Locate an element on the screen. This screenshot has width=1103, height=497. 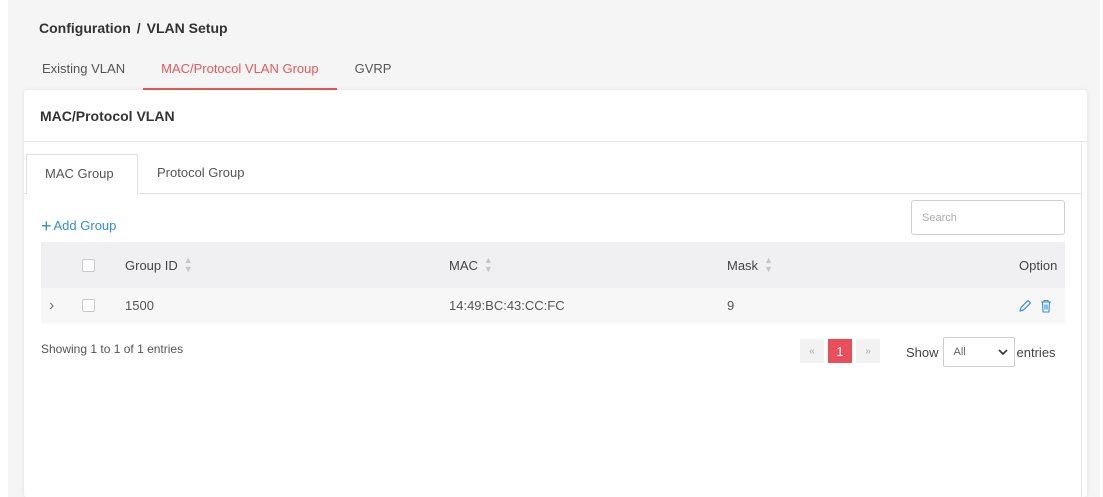
card-title: MAC/Protocol VLAN is located at coordinates (555, 116).